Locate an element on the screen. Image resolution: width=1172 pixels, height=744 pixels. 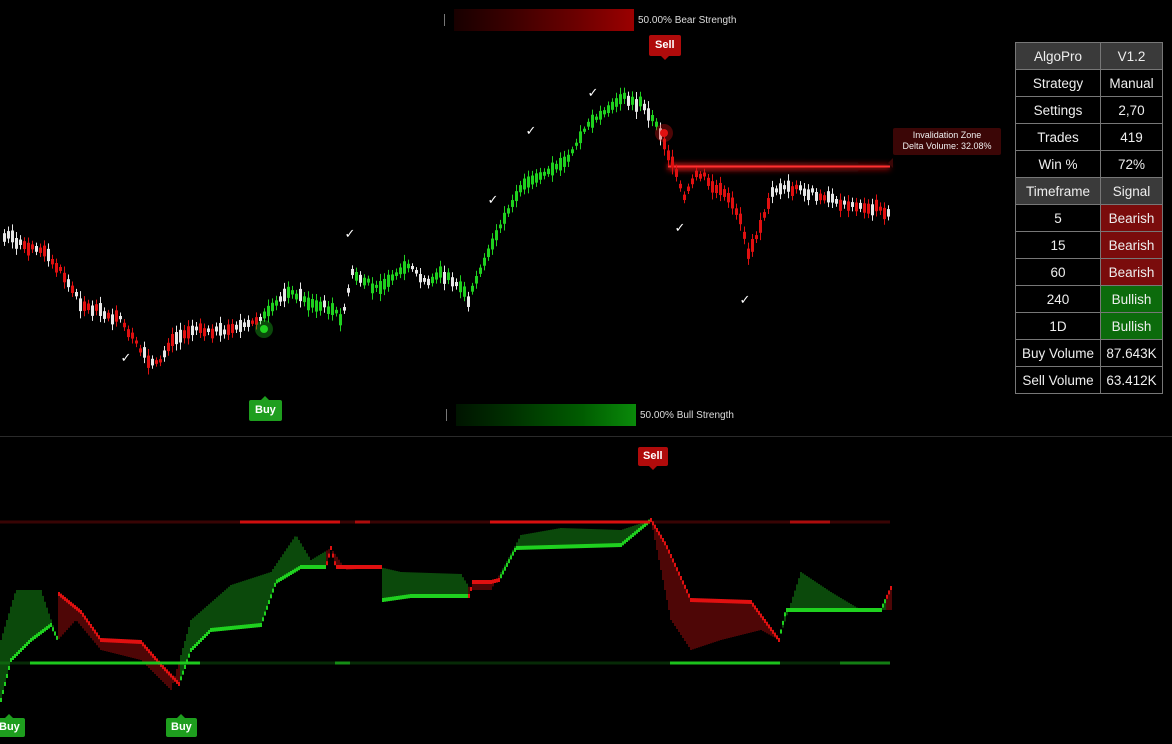
oscillator-level is located at coordinates (865, 663).